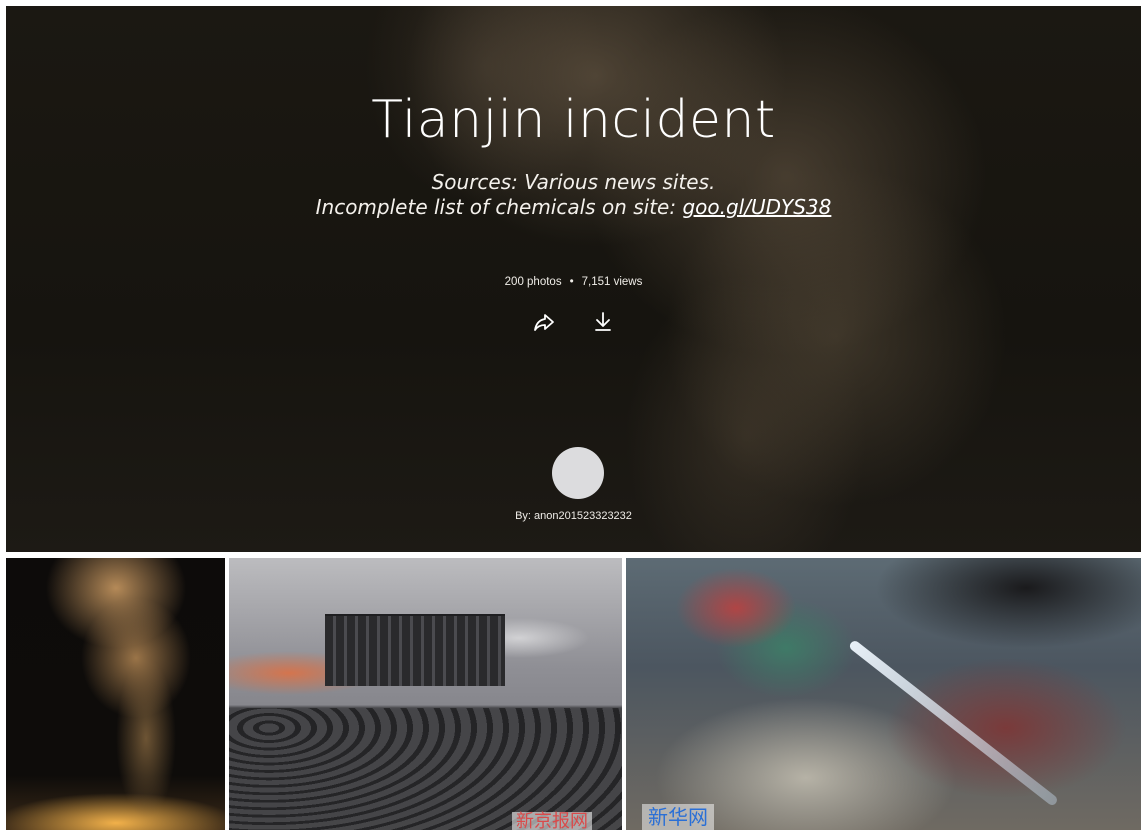 The image size is (1141, 830). What do you see at coordinates (678, 817) in the screenshot?
I see `photo-watermark: 新华网` at bounding box center [678, 817].